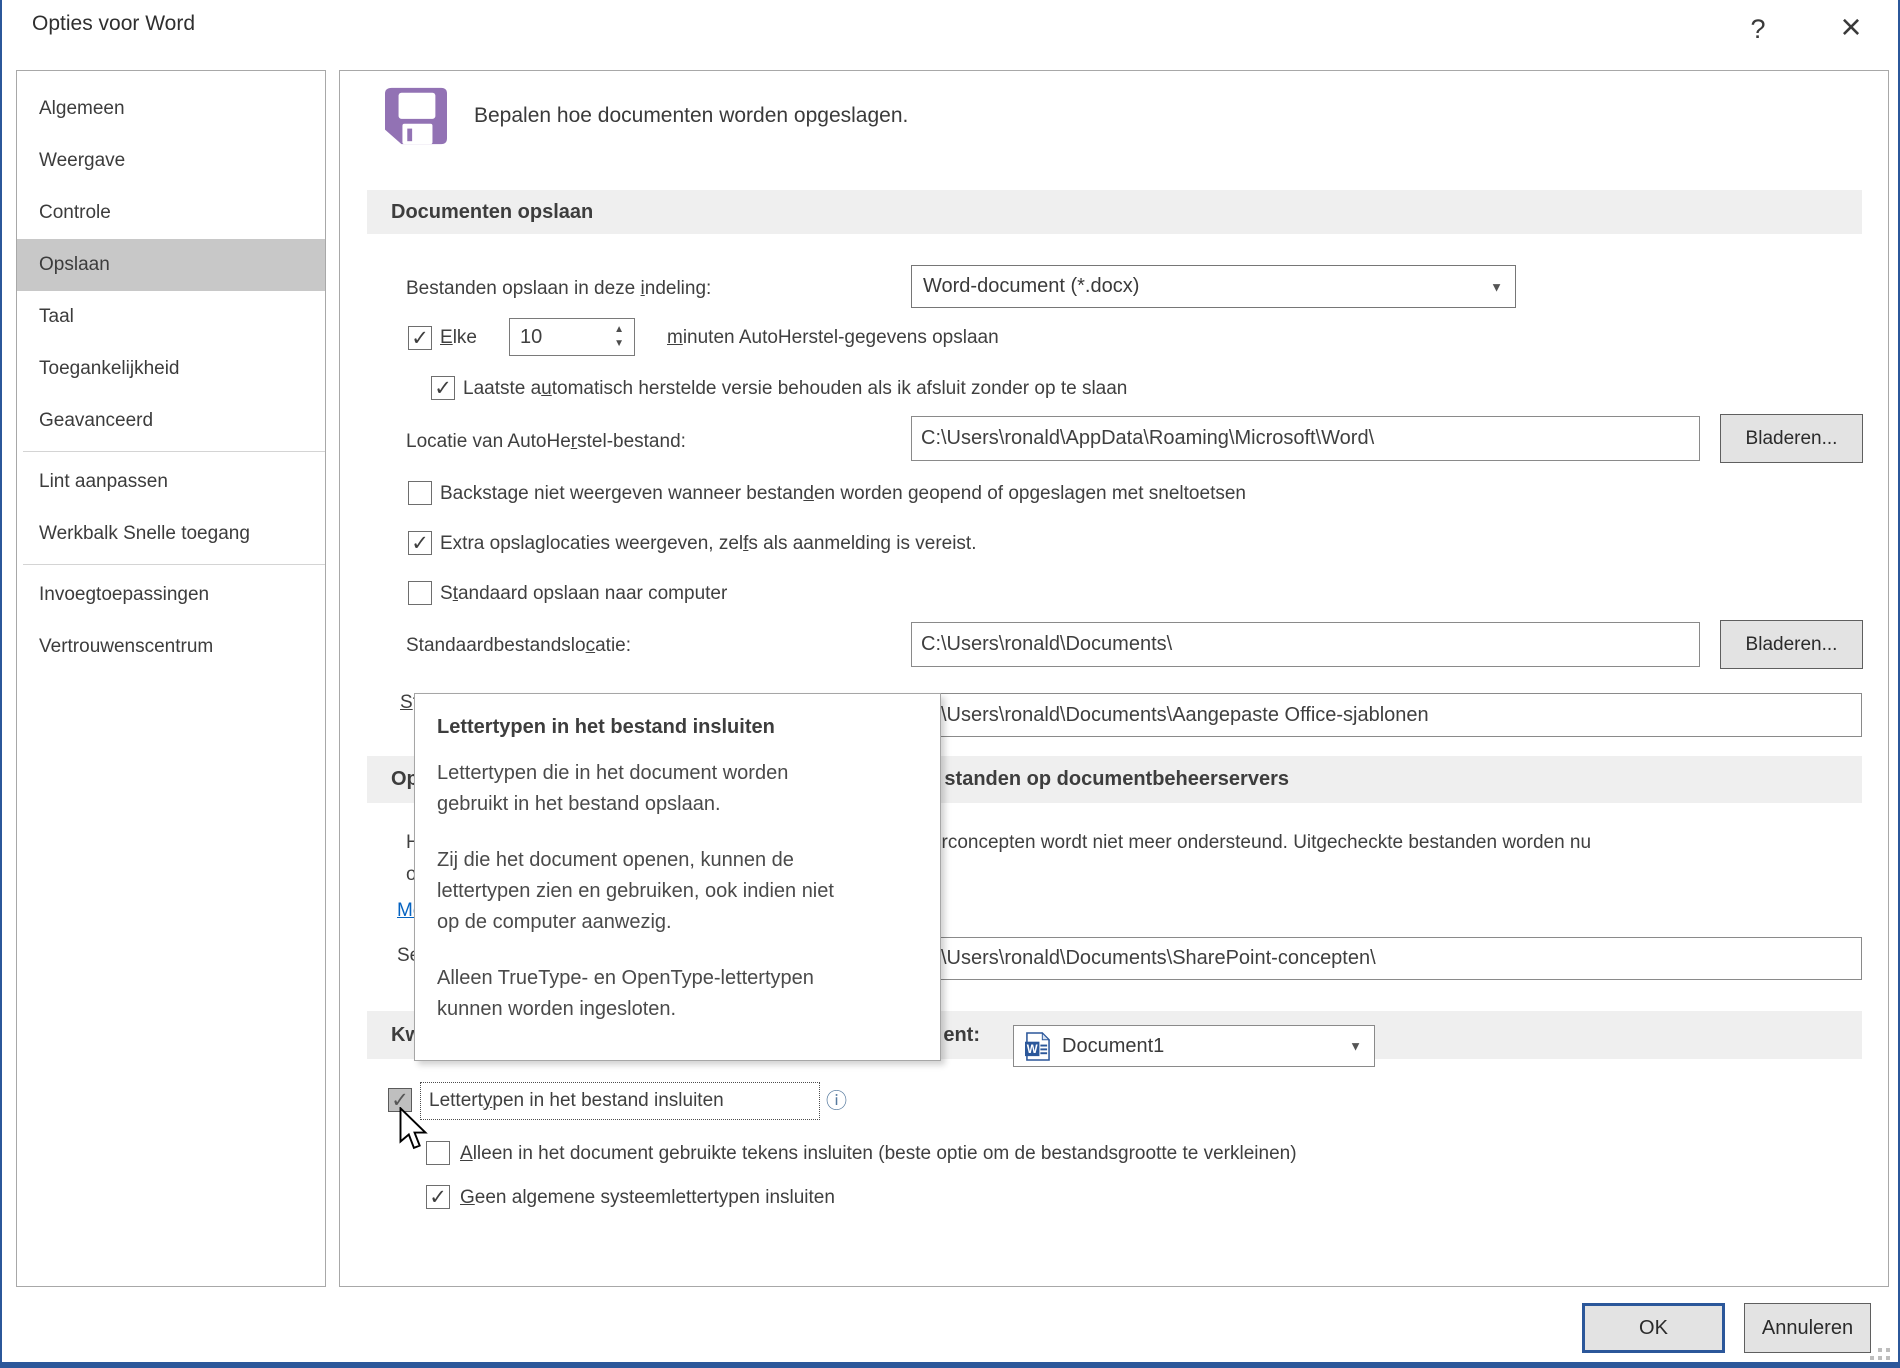 This screenshot has width=1900, height=1368. I want to click on save-floppy-icon, so click(416, 116).